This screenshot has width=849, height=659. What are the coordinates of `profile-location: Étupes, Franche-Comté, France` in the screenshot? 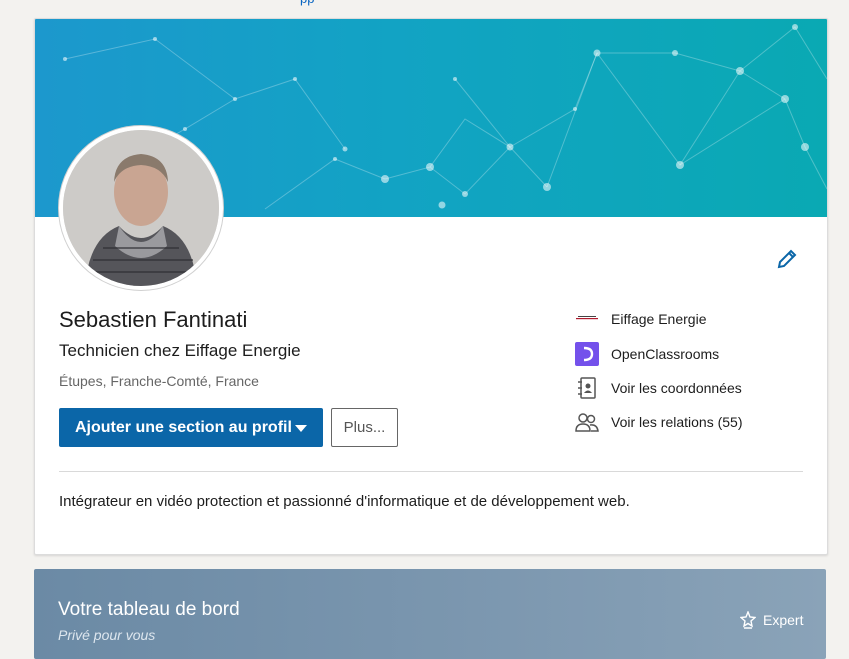 It's located at (159, 381).